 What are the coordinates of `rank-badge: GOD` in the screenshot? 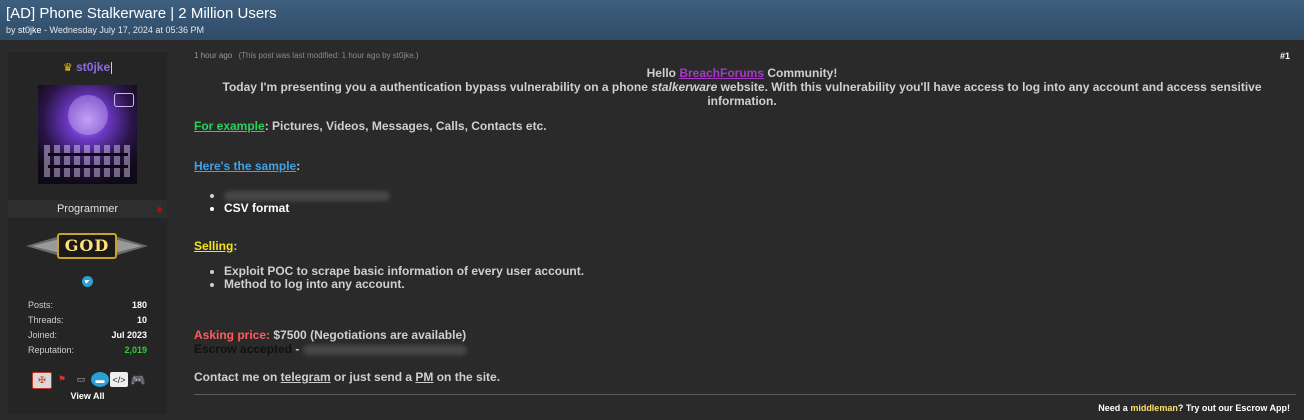 It's located at (87, 246).